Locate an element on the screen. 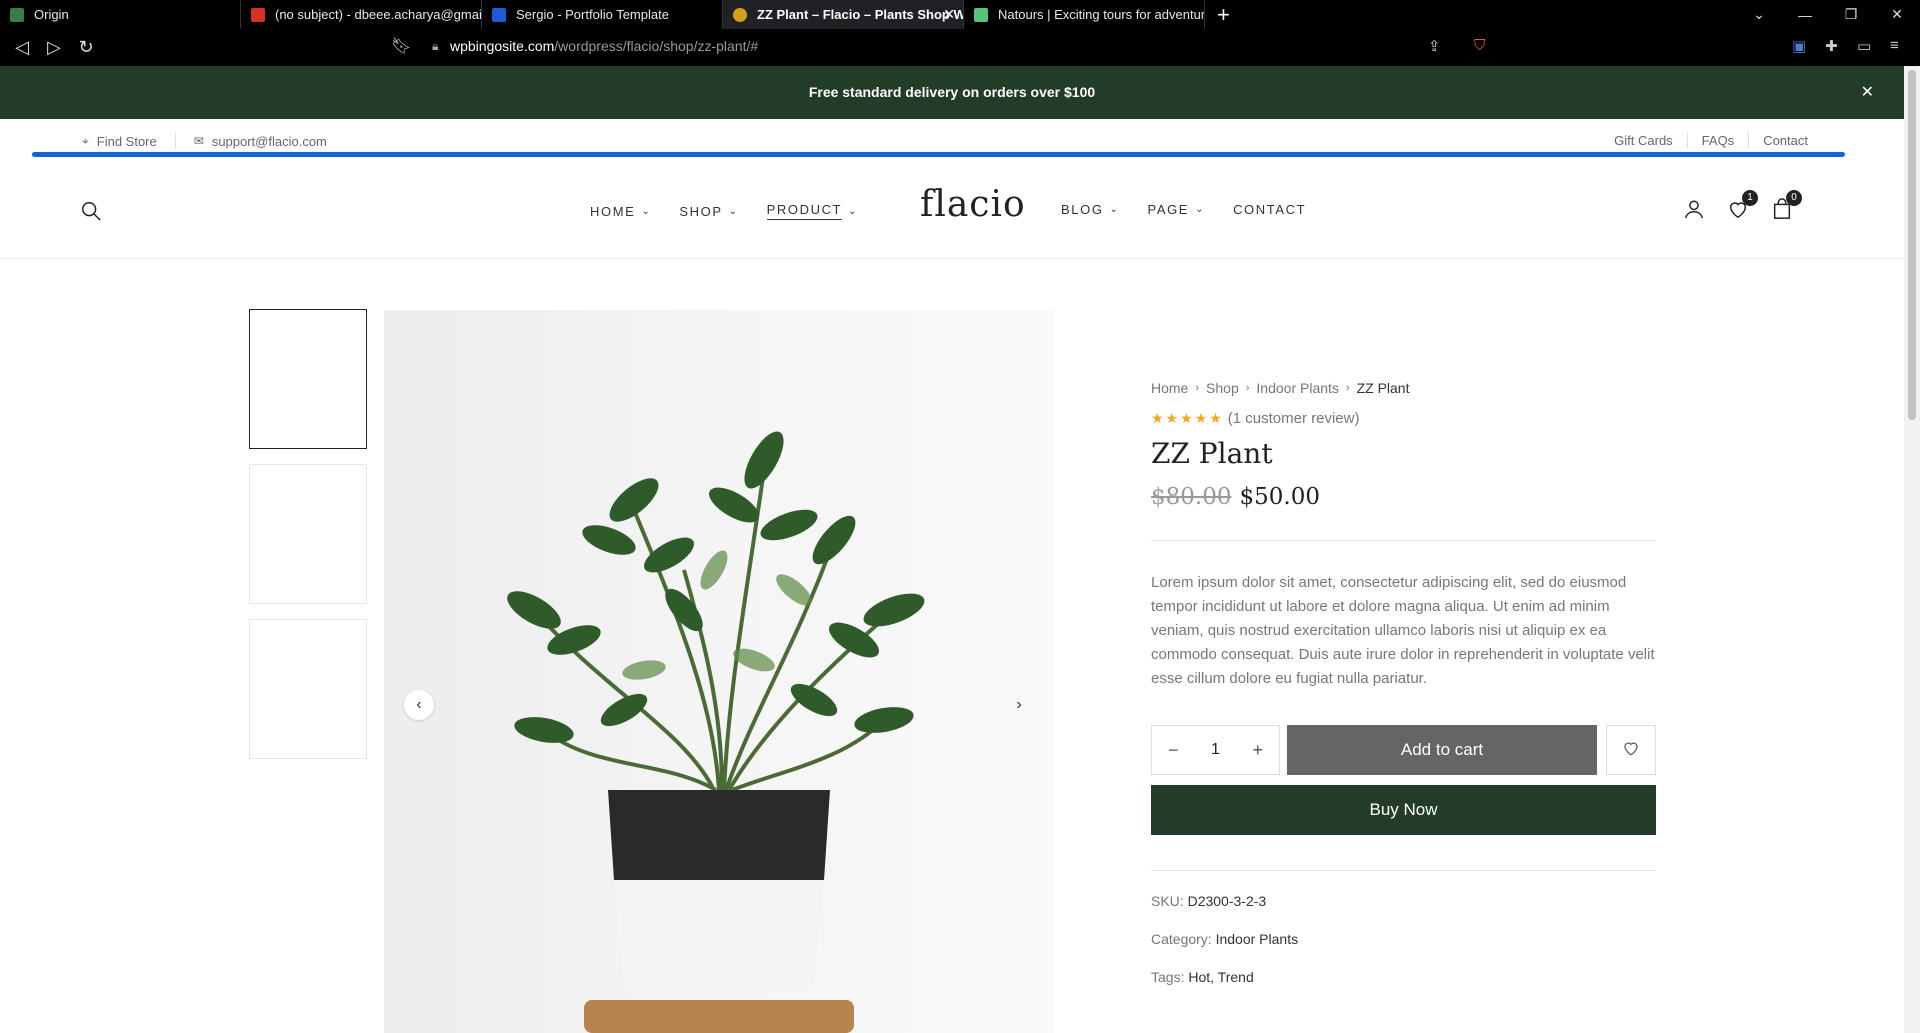  nav-item-shop: SHOP ⌄ is located at coordinates (708, 211).